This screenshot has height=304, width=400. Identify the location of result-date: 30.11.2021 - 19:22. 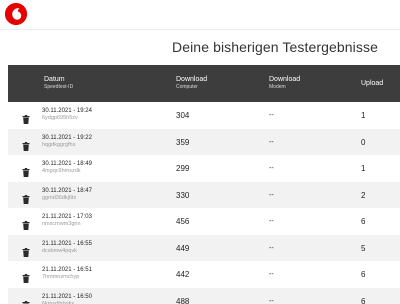
(67, 137).